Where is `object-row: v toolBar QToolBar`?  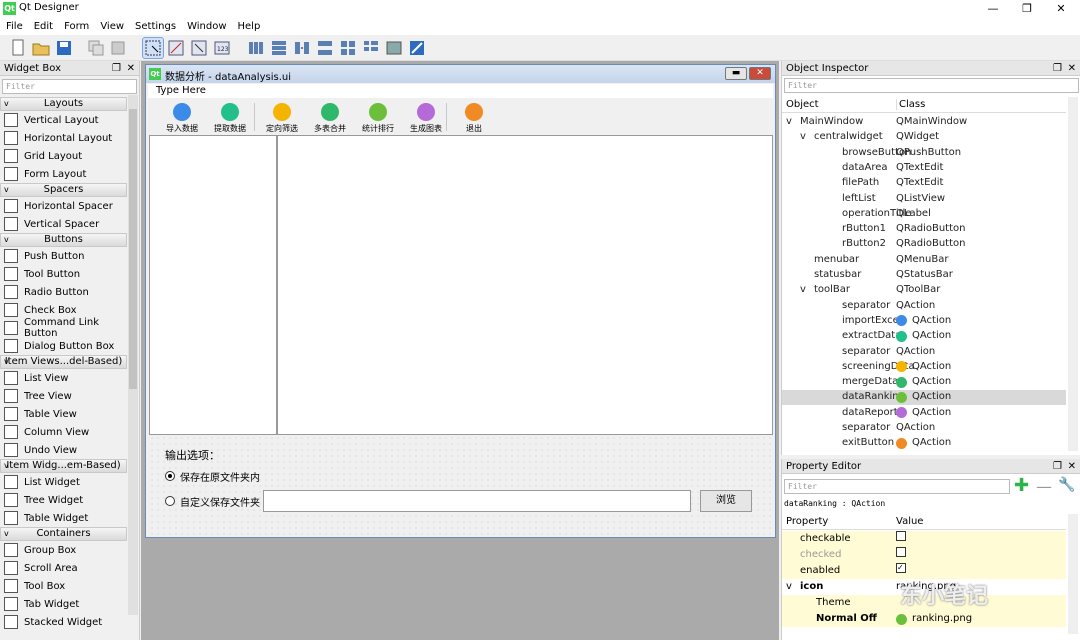 object-row: v toolBar QToolBar is located at coordinates (924, 290).